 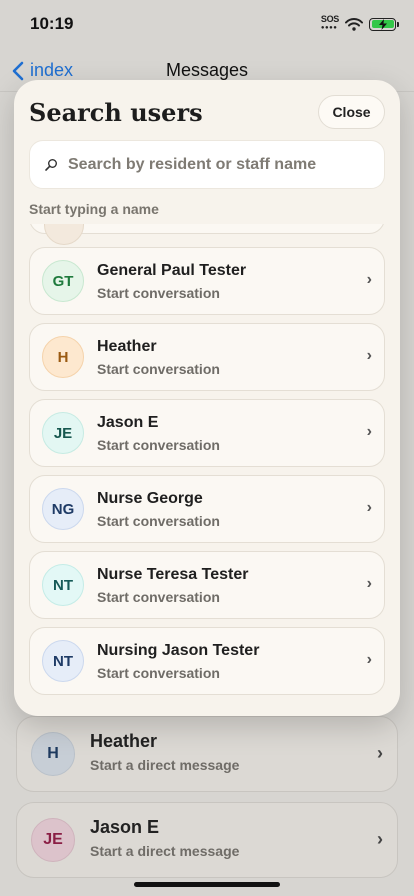 I want to click on list-item-partial, so click(x=207, y=234).